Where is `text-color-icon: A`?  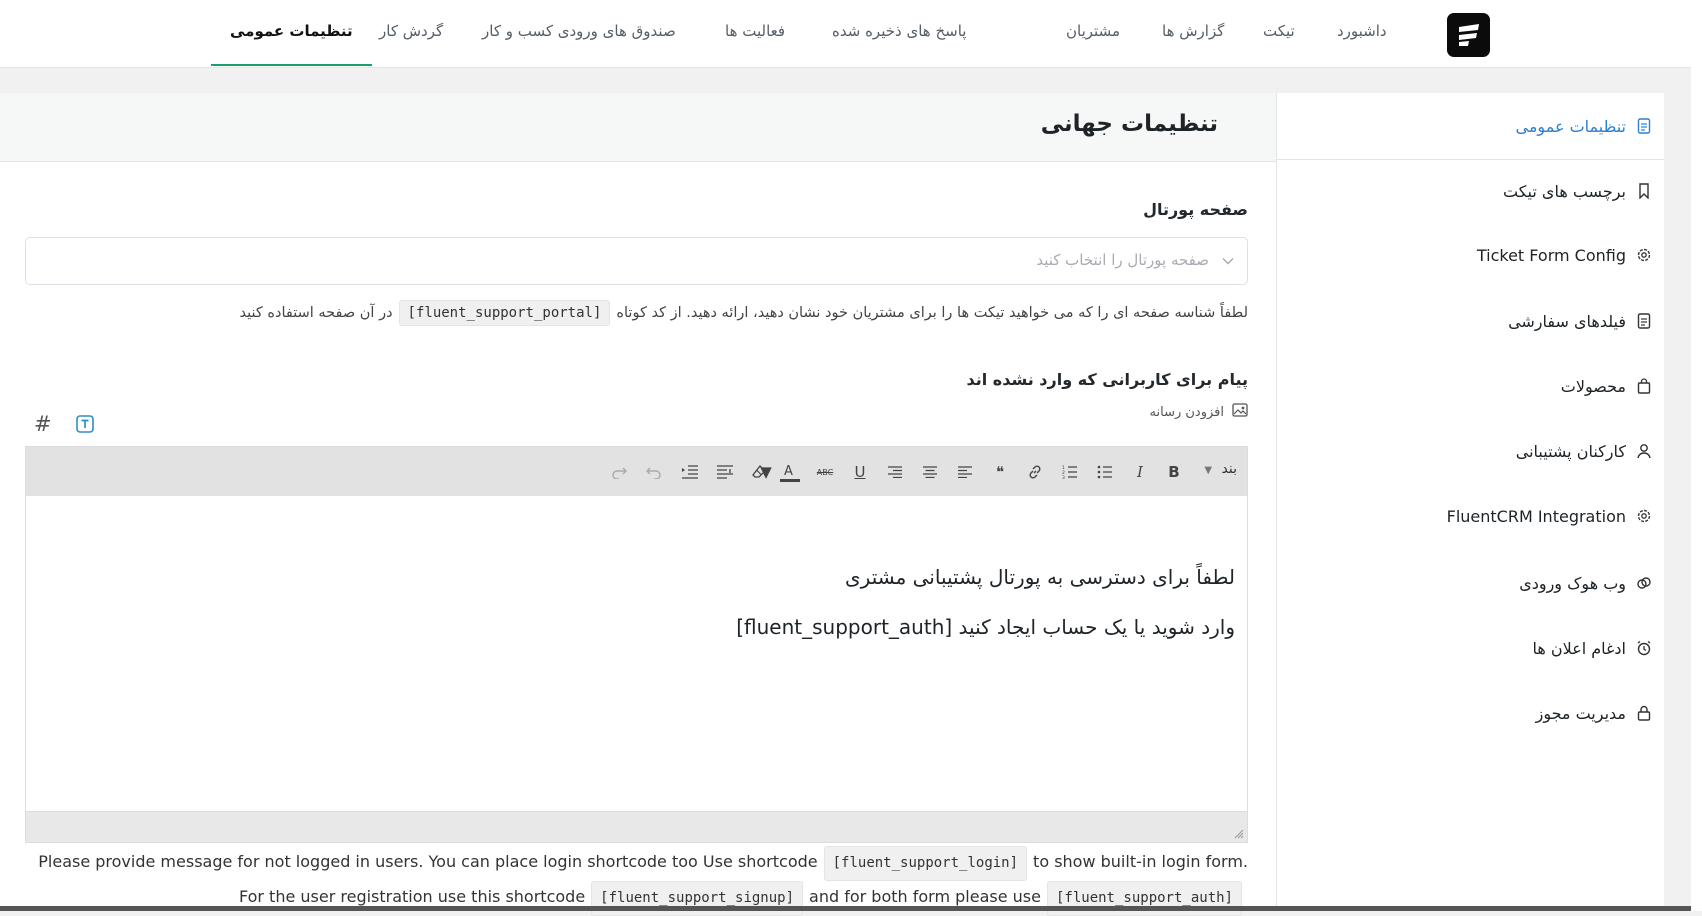
text-color-icon: A is located at coordinates (790, 472).